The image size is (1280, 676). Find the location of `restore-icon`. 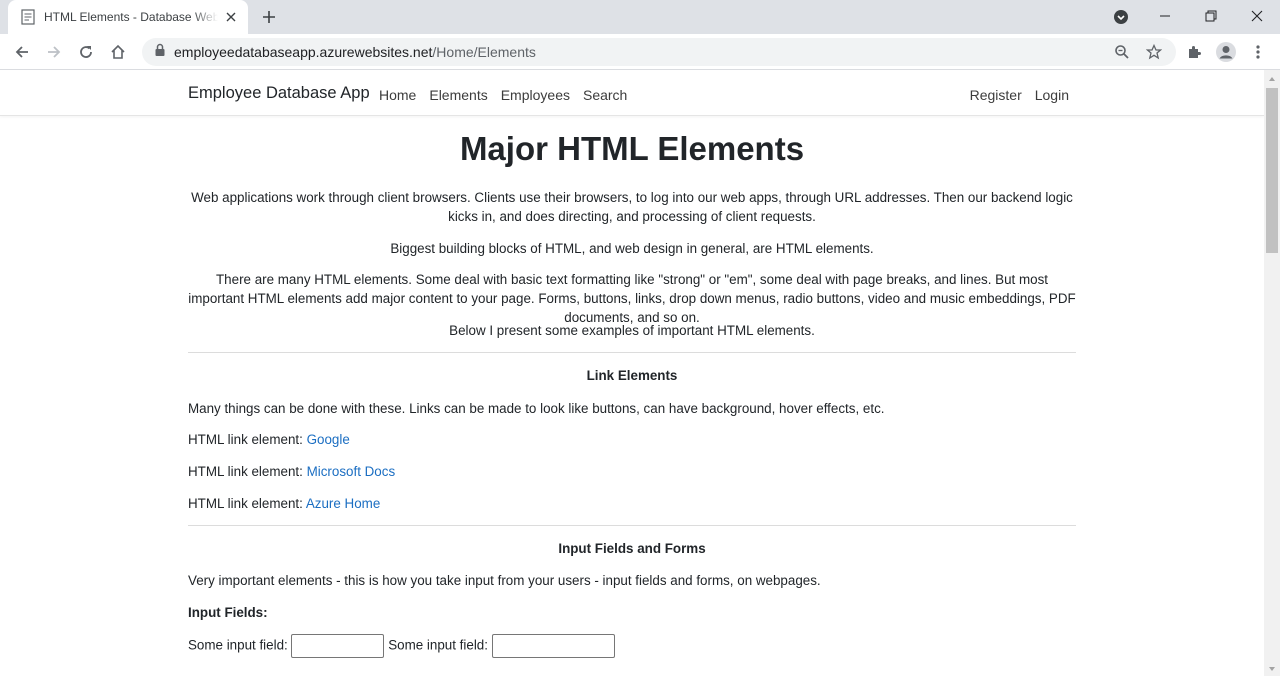

restore-icon is located at coordinates (1211, 16).